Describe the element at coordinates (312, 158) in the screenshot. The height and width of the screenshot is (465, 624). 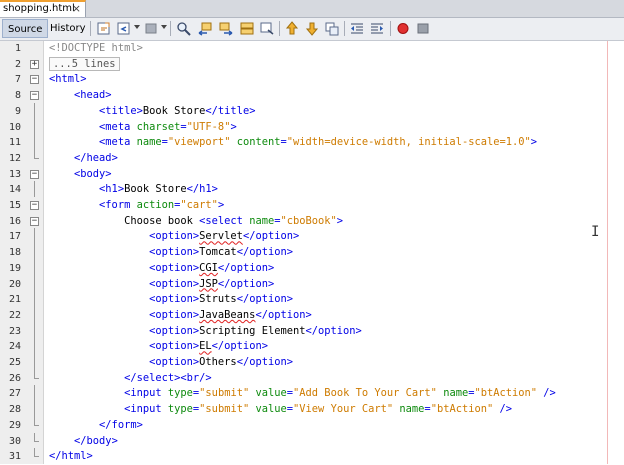
I see `code-line: 12 </head>` at that location.